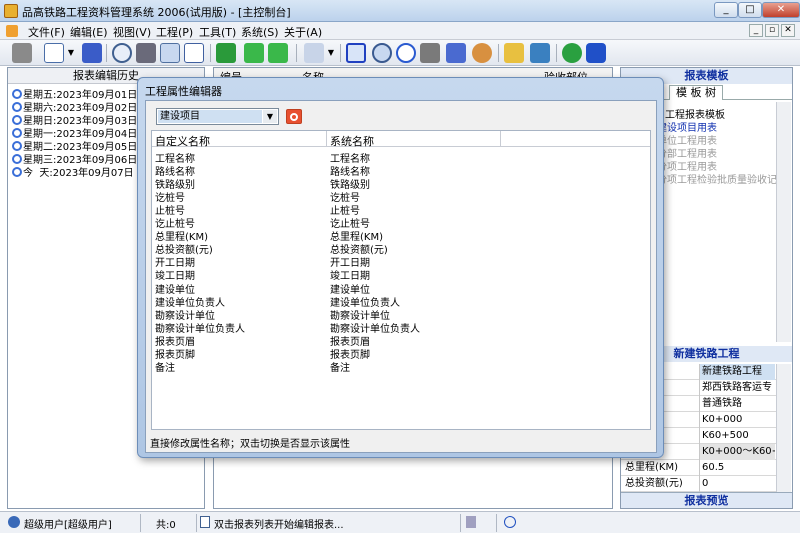 The image size is (800, 533). I want to click on refresh-icon, so click(226, 53).